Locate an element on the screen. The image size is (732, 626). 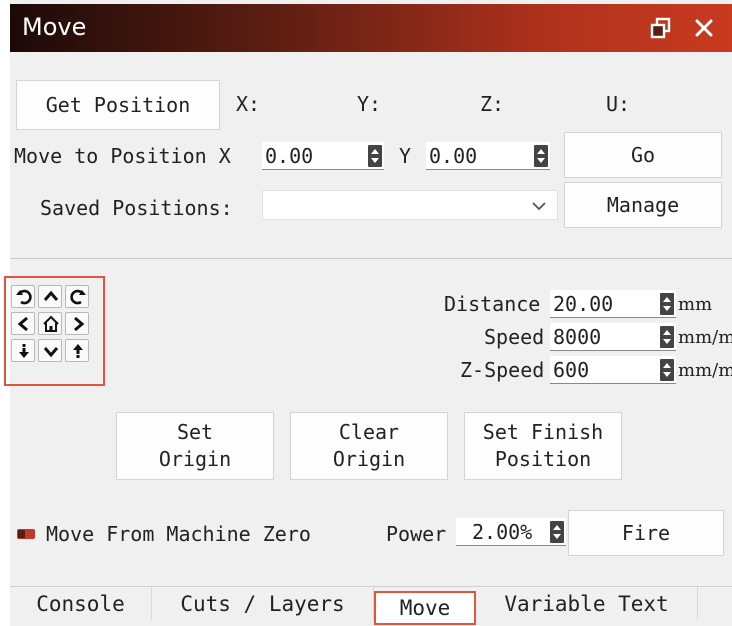
speed-value: 8000 is located at coordinates (577, 337).